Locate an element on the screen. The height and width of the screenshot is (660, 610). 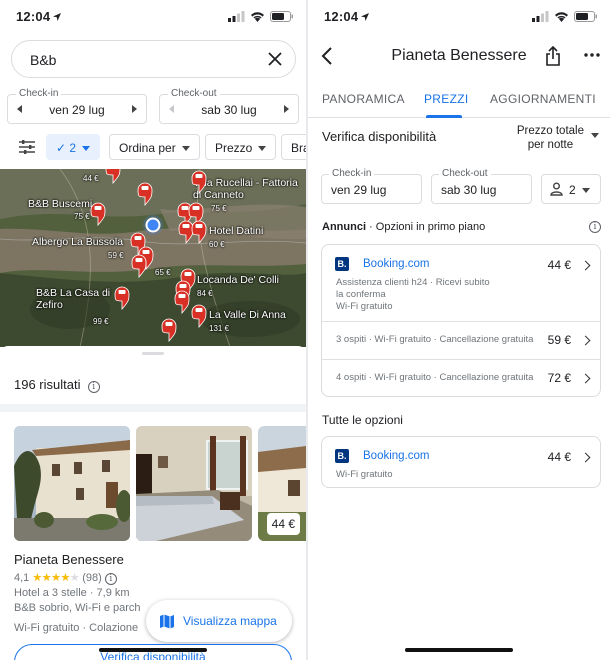
review-count: (98) is located at coordinates (92, 578).